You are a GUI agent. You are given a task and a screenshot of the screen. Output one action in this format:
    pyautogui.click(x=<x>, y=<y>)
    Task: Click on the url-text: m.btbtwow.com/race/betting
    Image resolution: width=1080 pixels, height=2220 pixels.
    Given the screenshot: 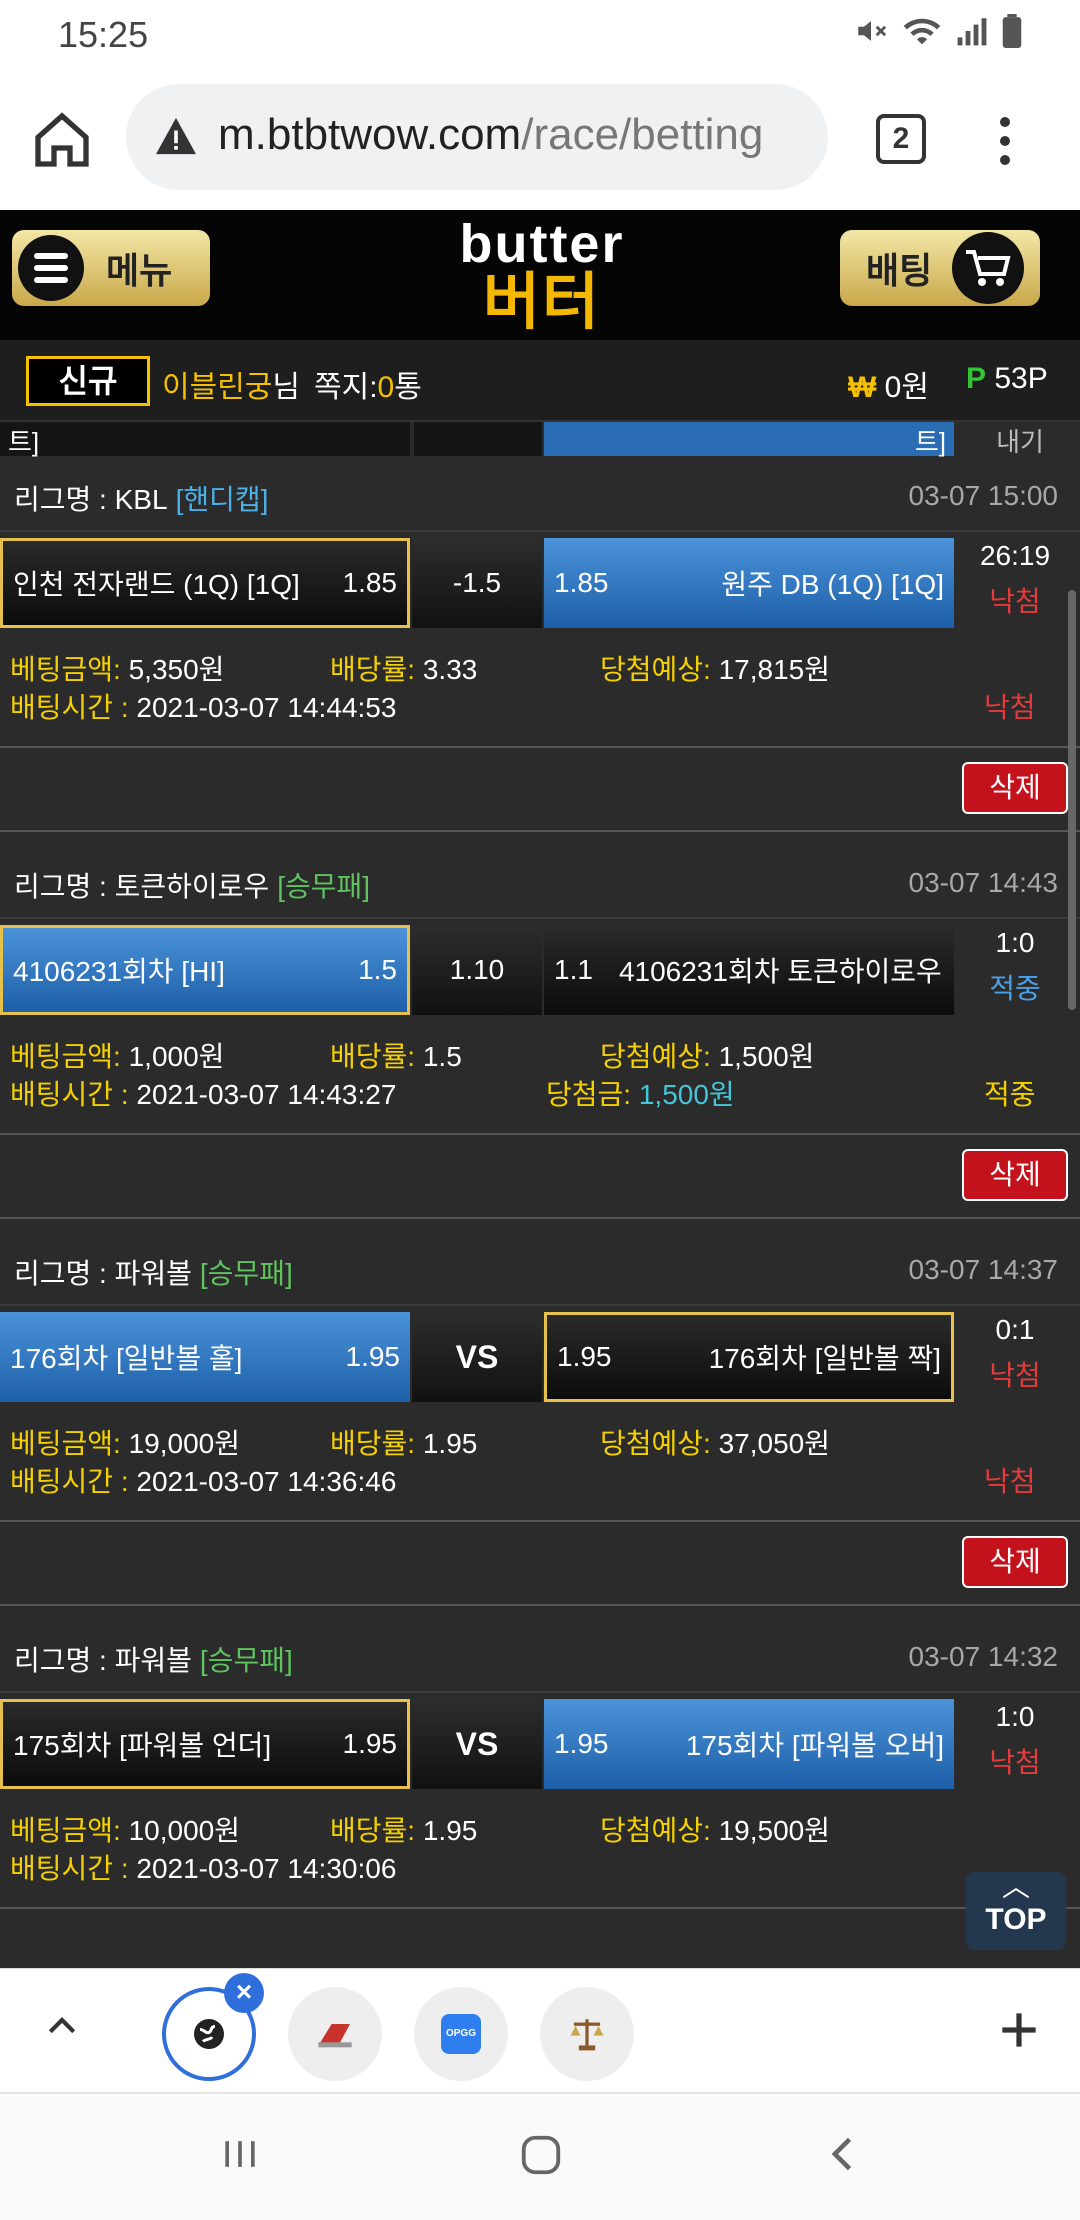 What is the action you would take?
    pyautogui.click(x=490, y=135)
    